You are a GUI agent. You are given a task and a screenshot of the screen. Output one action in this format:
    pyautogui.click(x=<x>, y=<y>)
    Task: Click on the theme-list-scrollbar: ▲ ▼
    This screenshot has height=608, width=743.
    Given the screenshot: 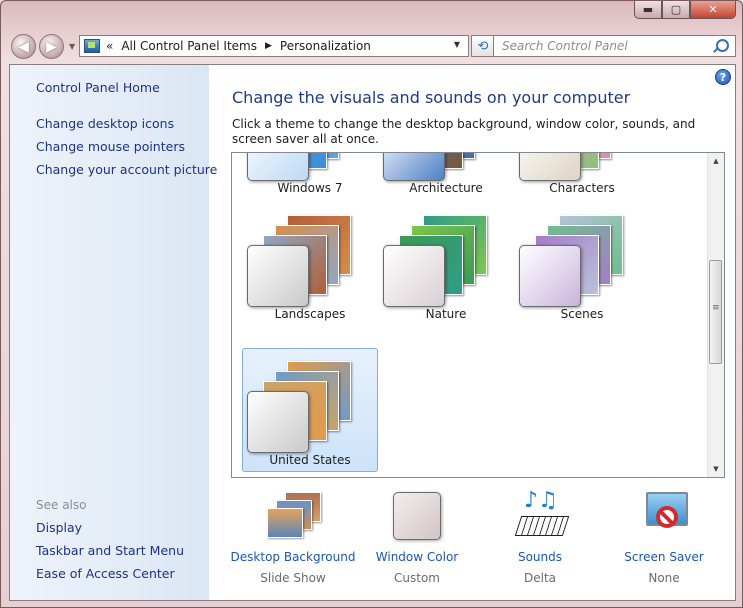 What is the action you would take?
    pyautogui.click(x=715, y=315)
    